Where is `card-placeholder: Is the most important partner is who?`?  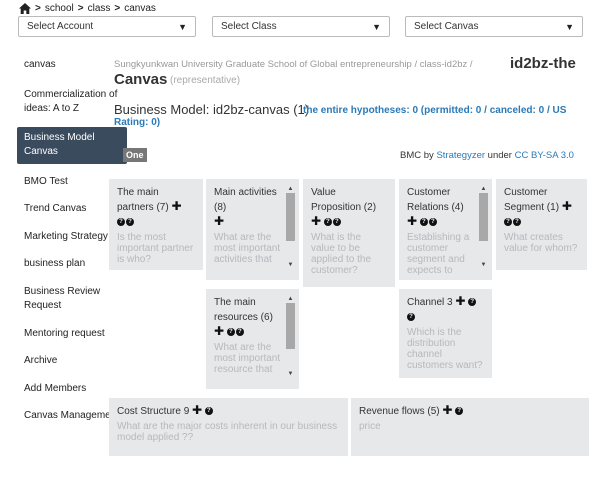
card-placeholder: Is the most important partner is who? is located at coordinates (155, 248).